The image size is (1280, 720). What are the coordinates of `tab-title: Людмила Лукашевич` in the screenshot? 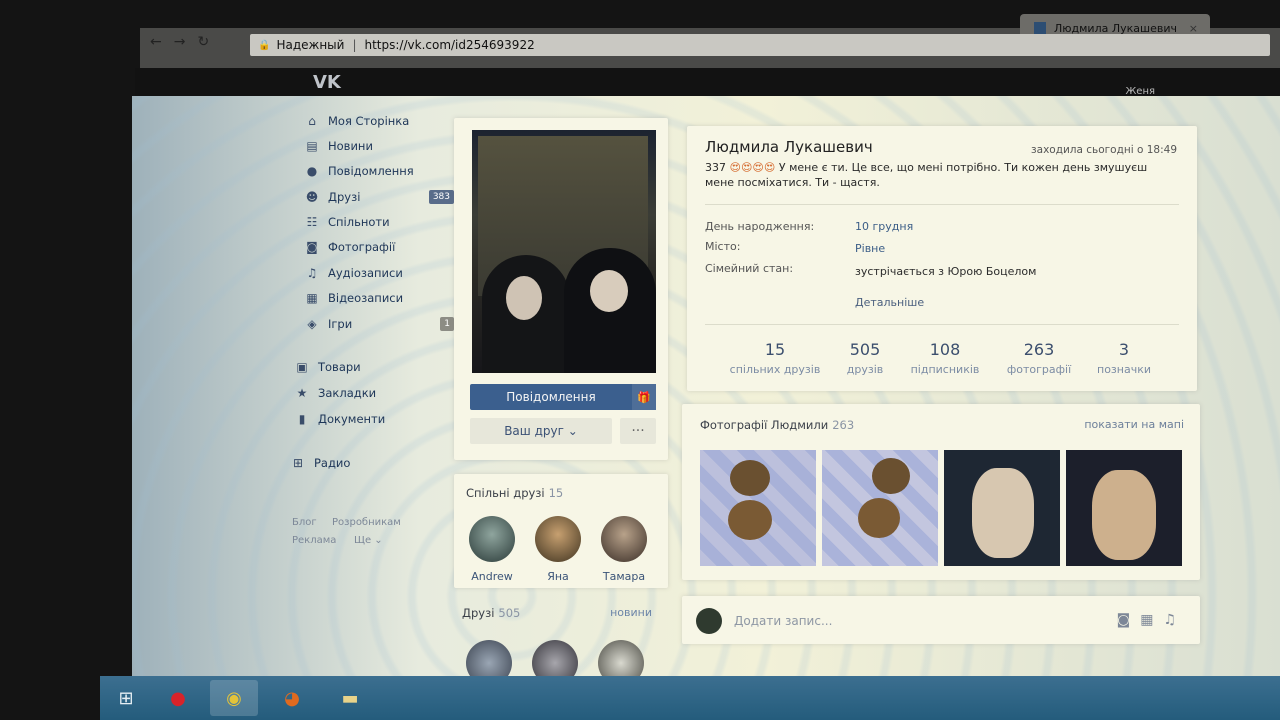 It's located at (1115, 28).